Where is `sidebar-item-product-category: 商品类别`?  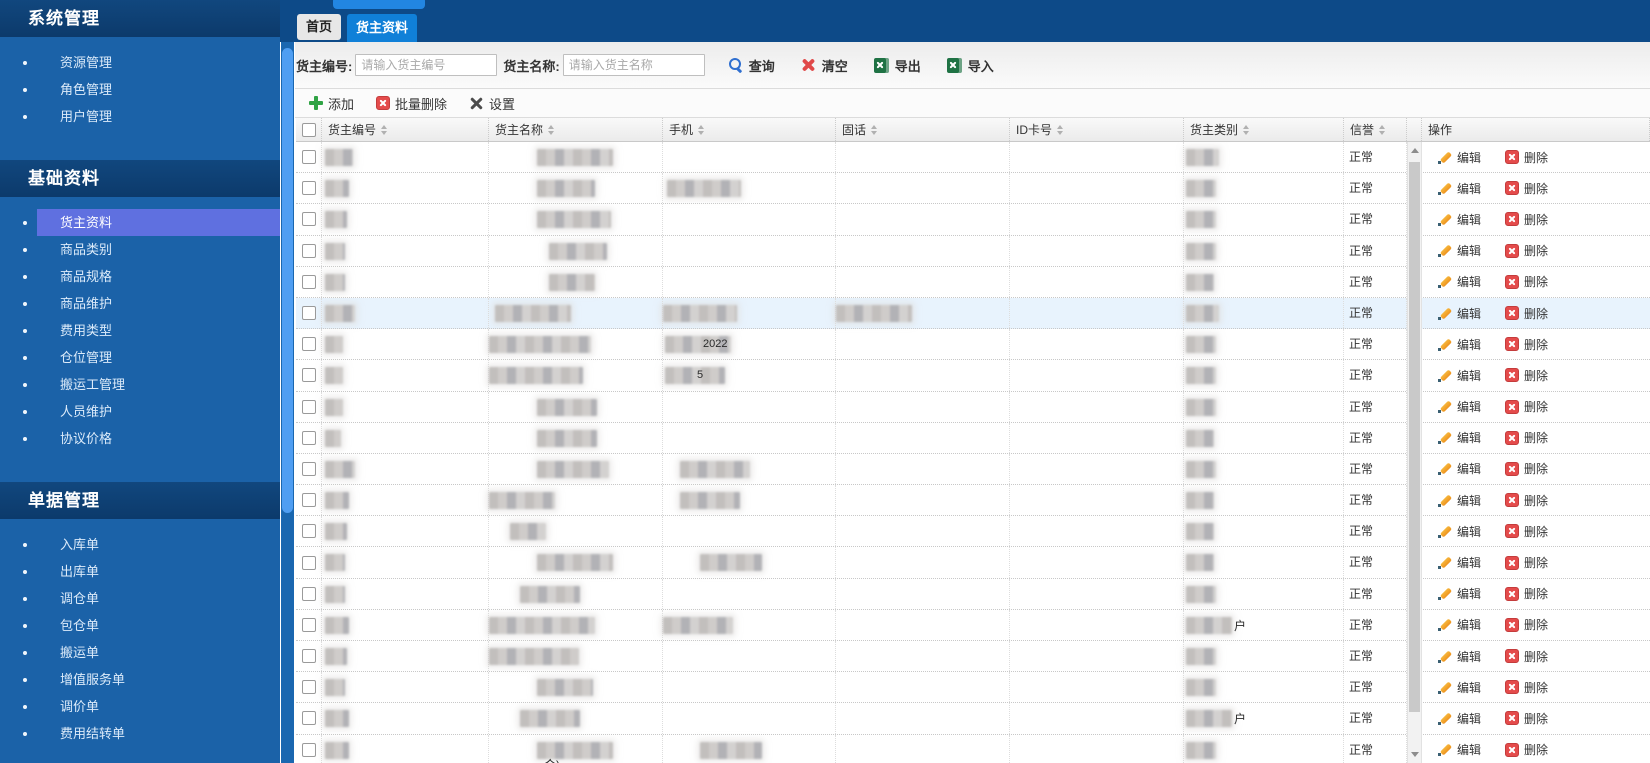
sidebar-item-product-category: 商品类别 is located at coordinates (140, 249).